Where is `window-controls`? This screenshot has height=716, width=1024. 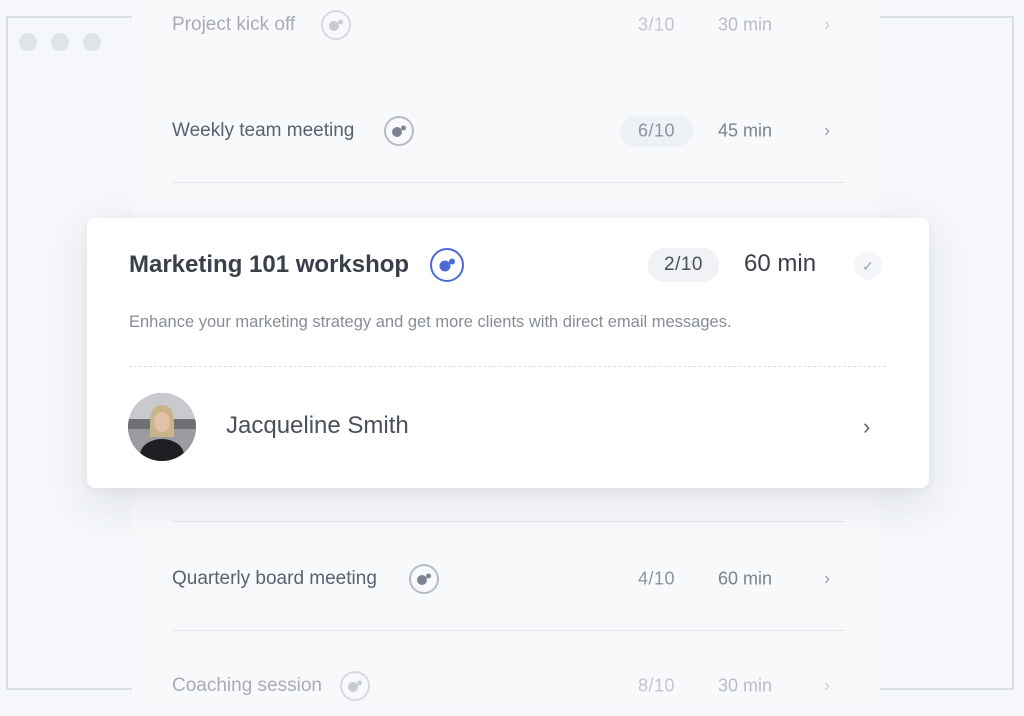 window-controls is located at coordinates (60, 42).